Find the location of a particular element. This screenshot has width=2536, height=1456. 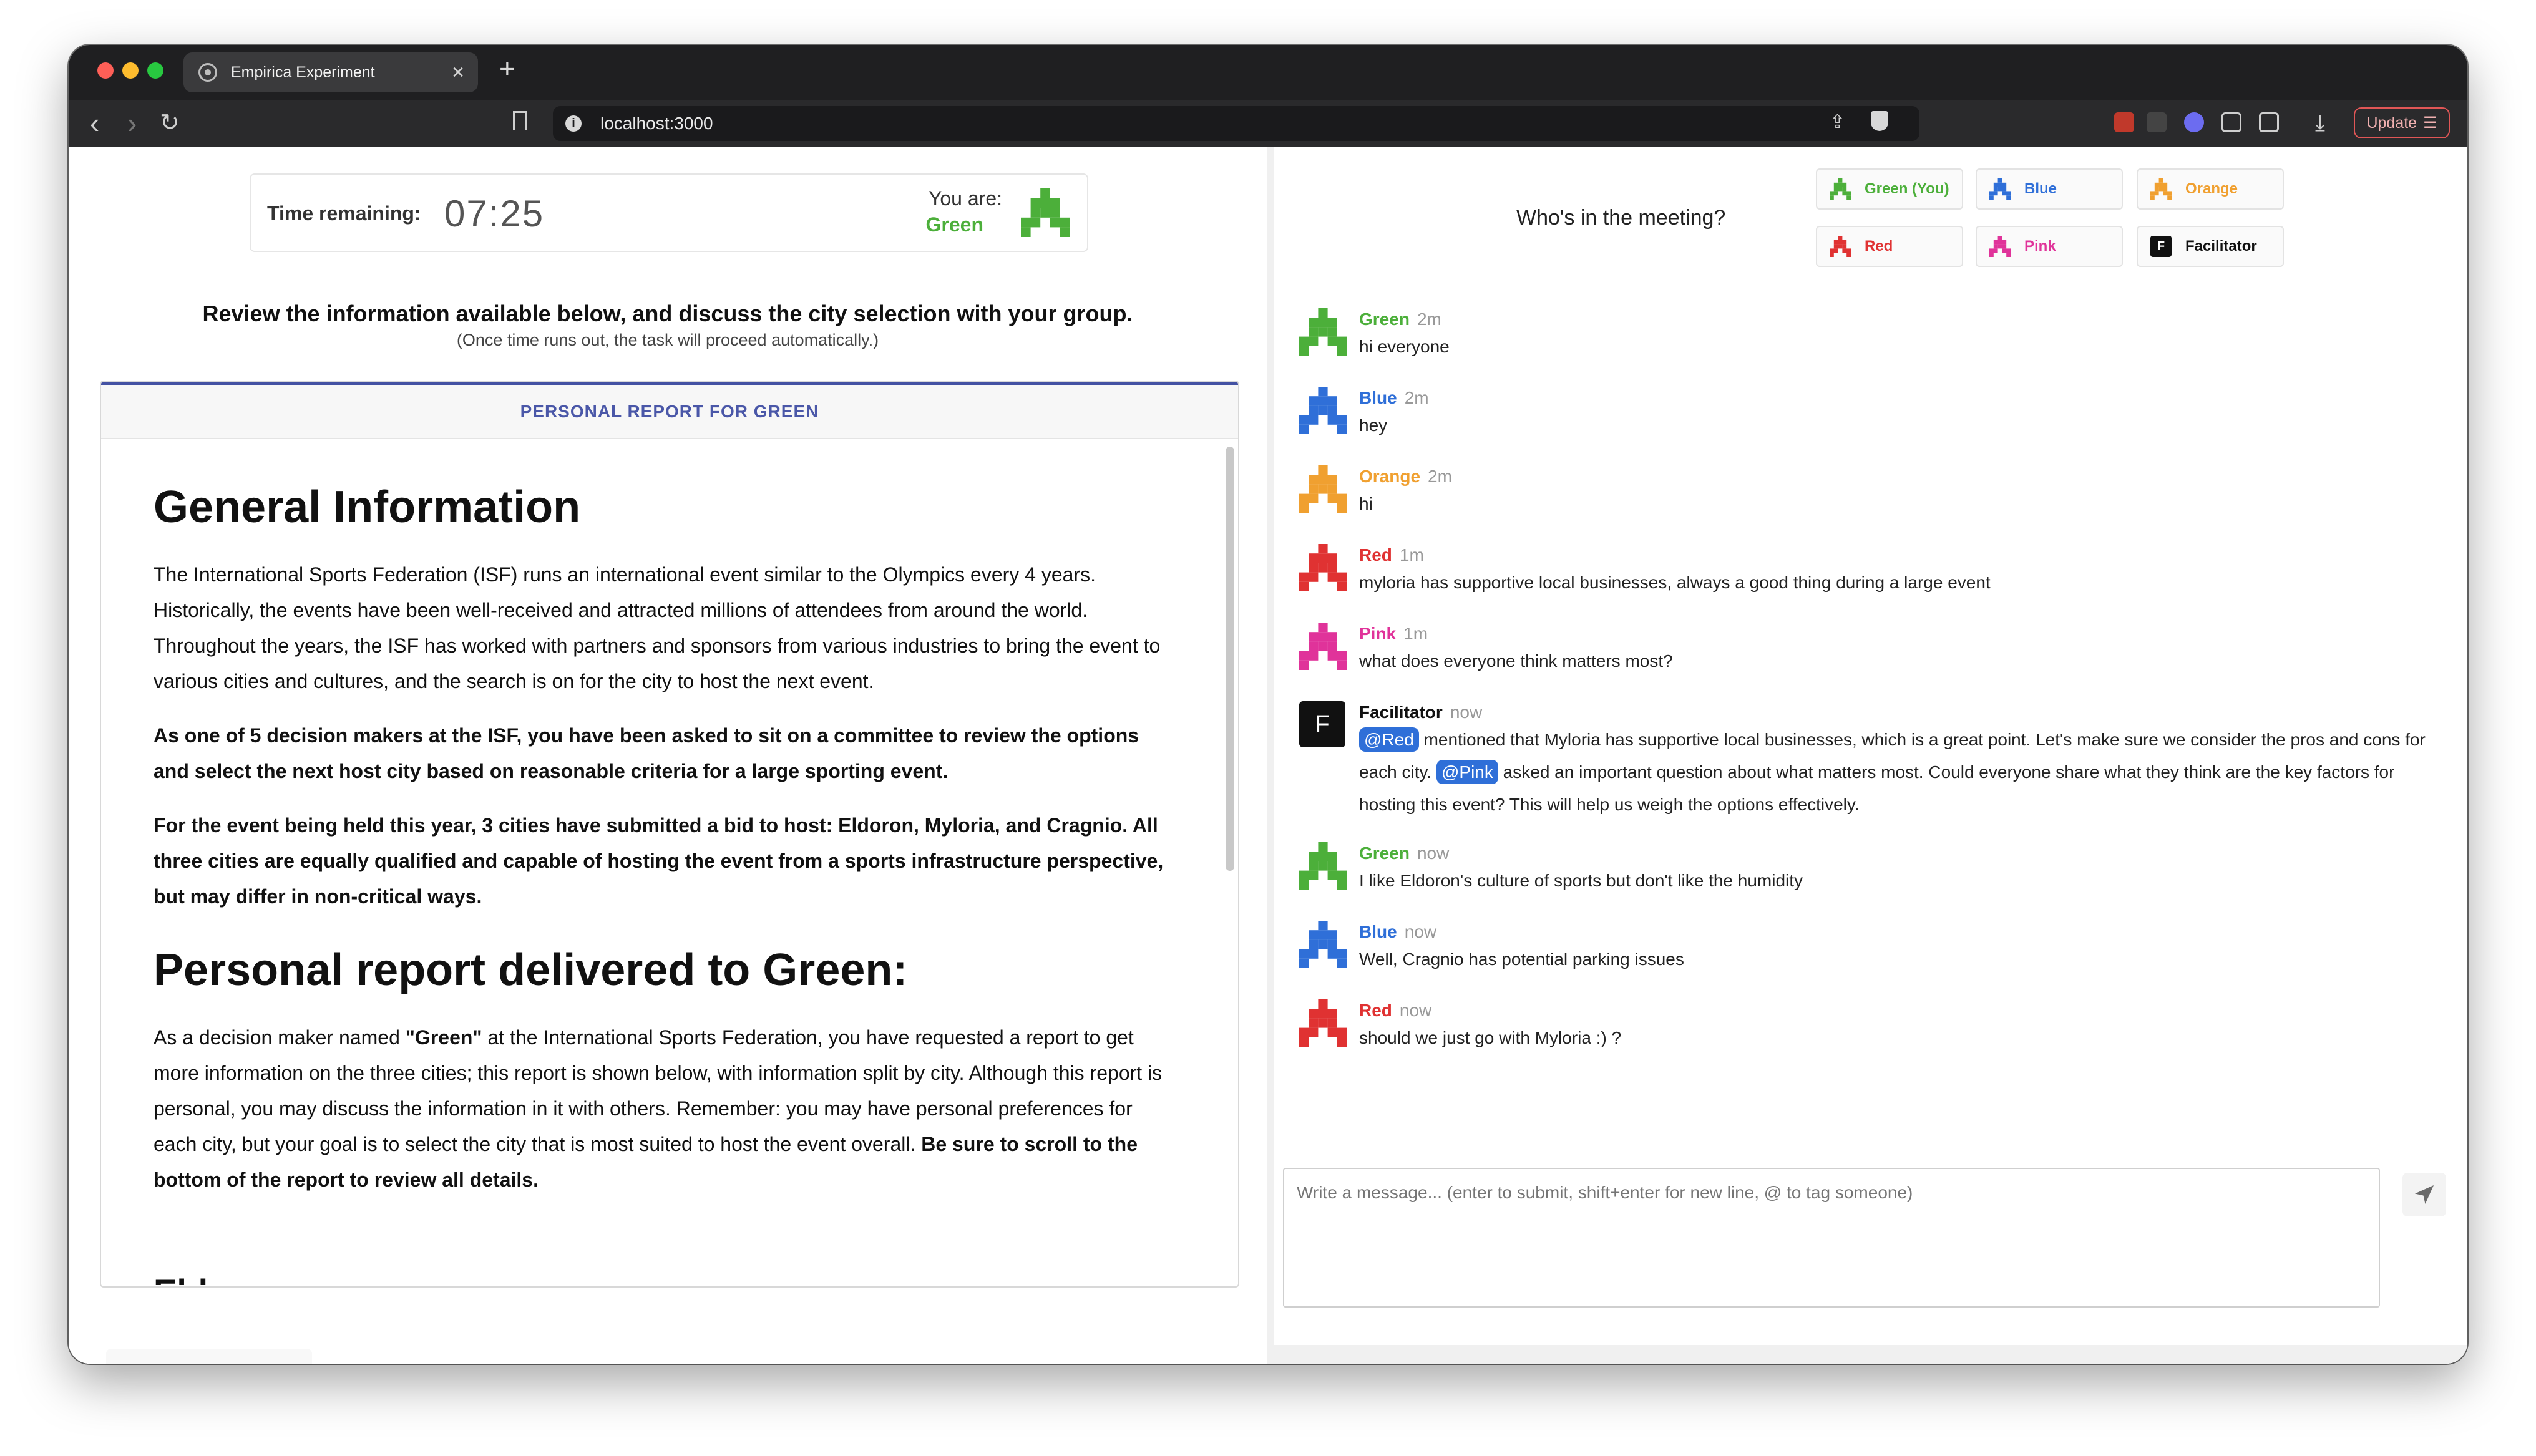

participant-label: Facilitator is located at coordinates (2221, 246).